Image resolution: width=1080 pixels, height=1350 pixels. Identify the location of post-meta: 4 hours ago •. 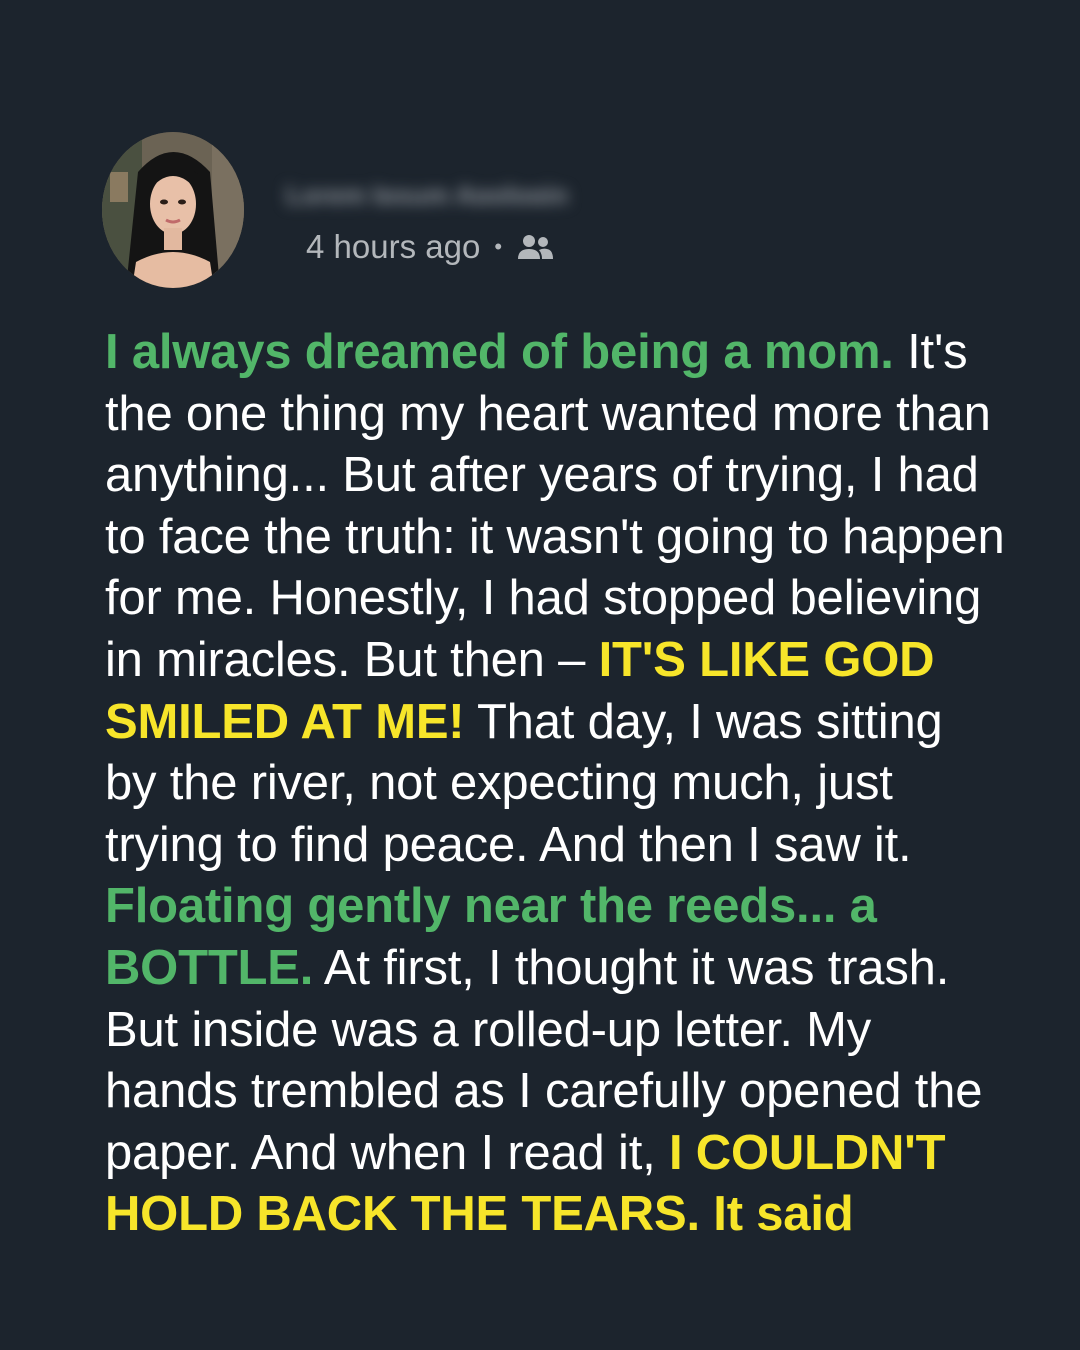
(430, 247).